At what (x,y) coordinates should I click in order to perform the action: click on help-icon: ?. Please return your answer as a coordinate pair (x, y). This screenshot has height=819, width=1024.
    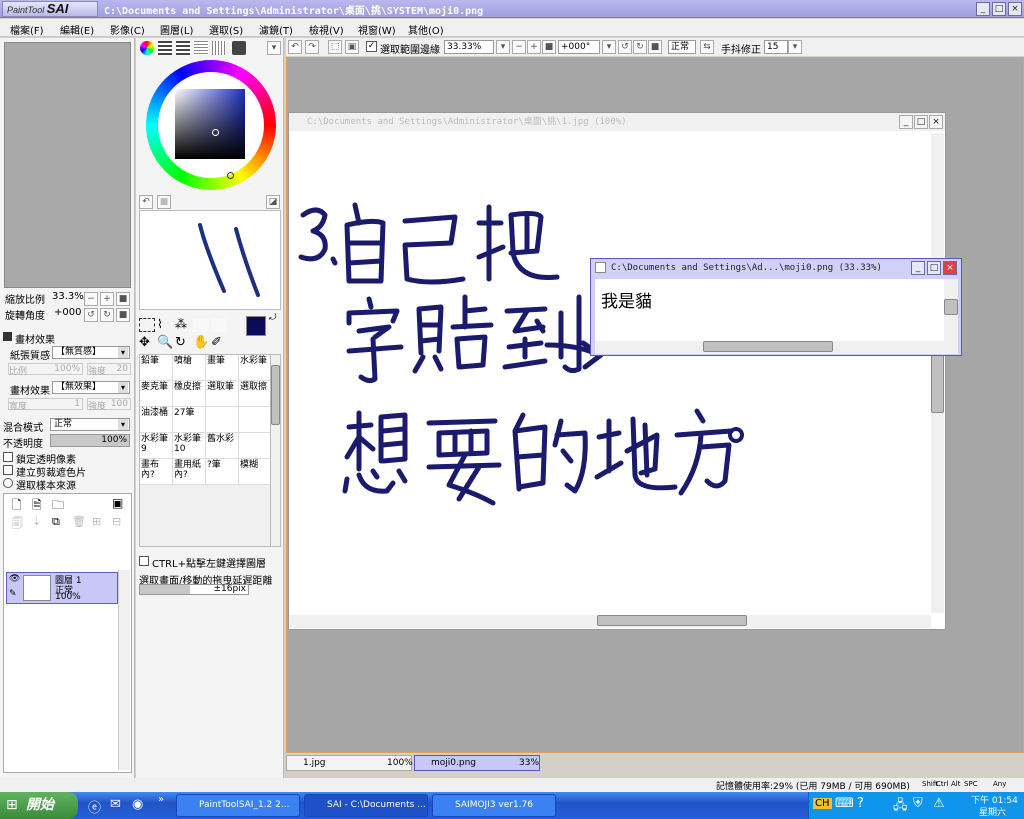
    Looking at the image, I should click on (860, 803).